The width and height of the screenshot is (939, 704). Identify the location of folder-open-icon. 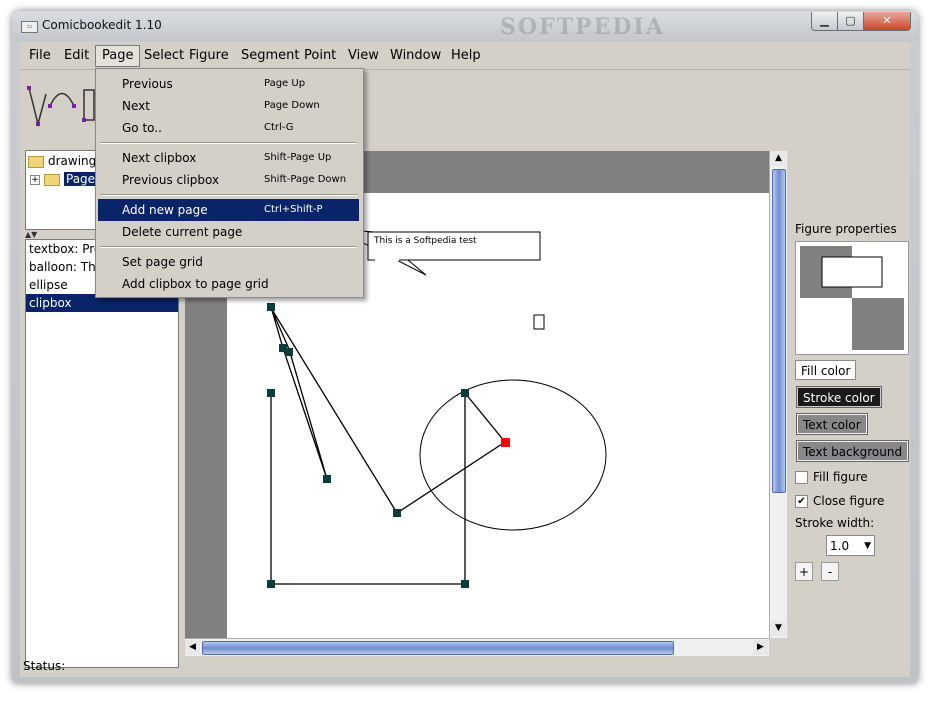
(36, 161).